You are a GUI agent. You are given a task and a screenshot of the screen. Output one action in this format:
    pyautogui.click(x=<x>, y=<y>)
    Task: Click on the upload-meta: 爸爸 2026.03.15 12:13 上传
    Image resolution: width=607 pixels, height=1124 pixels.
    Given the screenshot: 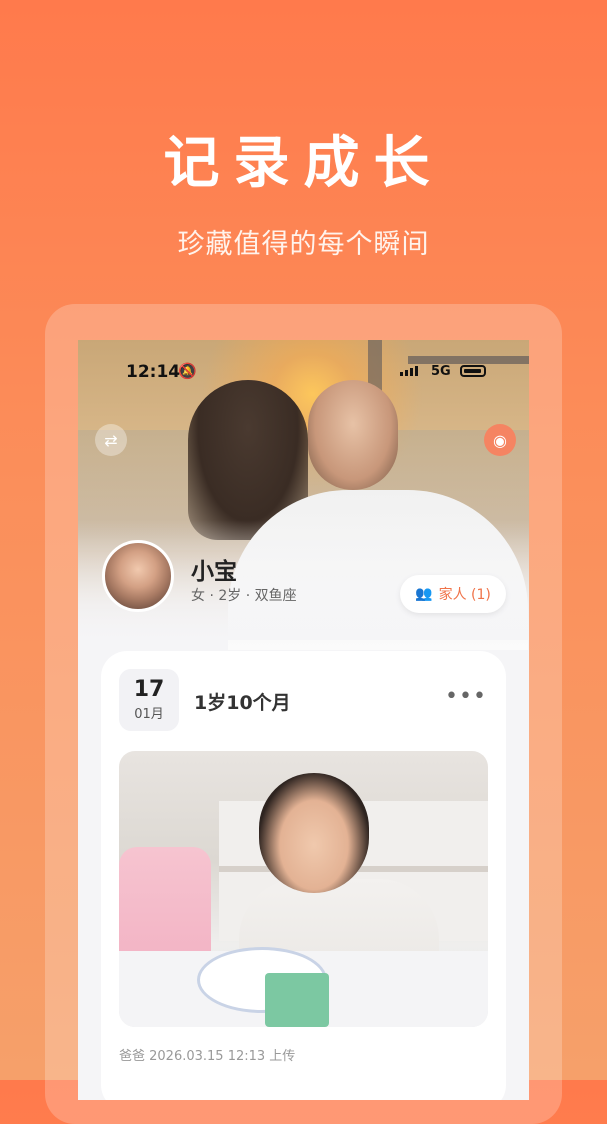 What is the action you would take?
    pyautogui.click(x=207, y=1056)
    